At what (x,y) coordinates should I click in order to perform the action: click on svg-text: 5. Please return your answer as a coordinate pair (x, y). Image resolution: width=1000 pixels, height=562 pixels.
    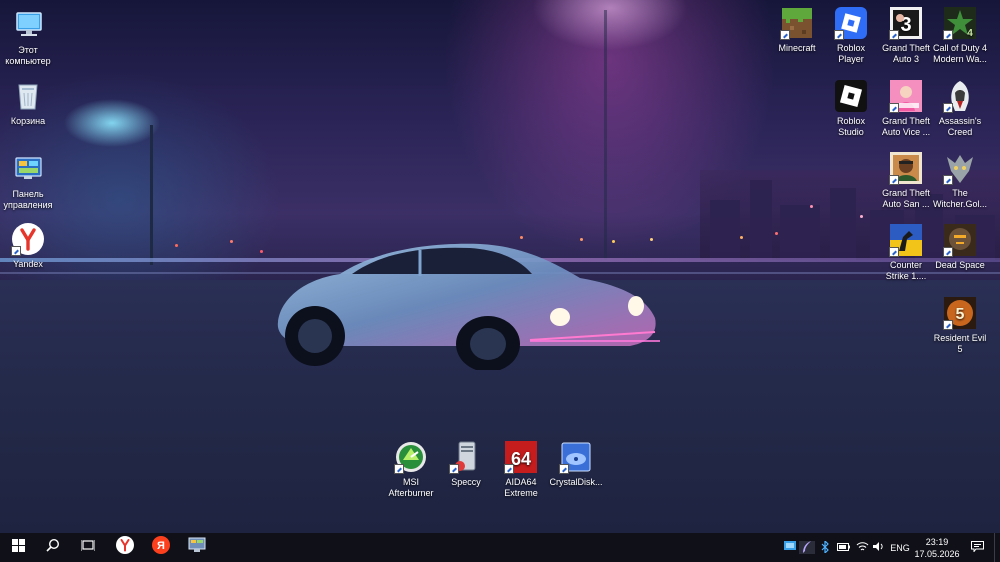
    Looking at the image, I should click on (960, 314).